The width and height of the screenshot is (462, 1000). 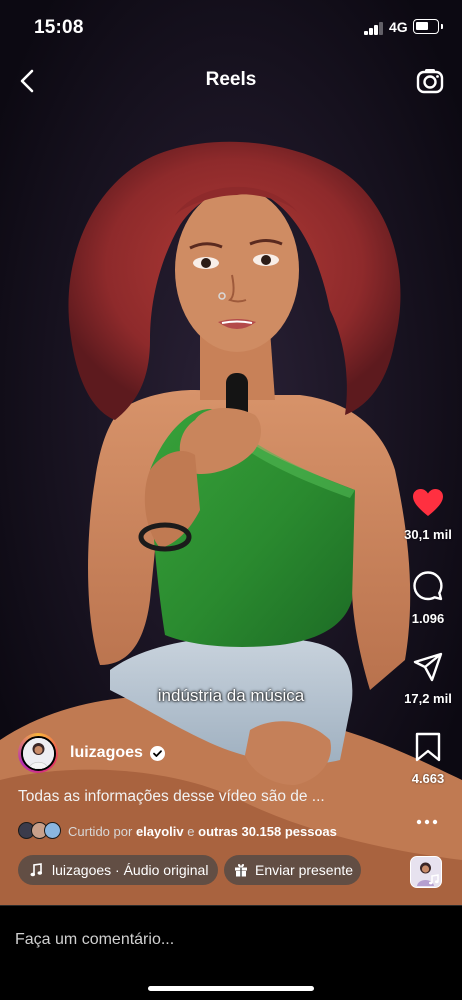 I want to click on share-icon, so click(x=428, y=667).